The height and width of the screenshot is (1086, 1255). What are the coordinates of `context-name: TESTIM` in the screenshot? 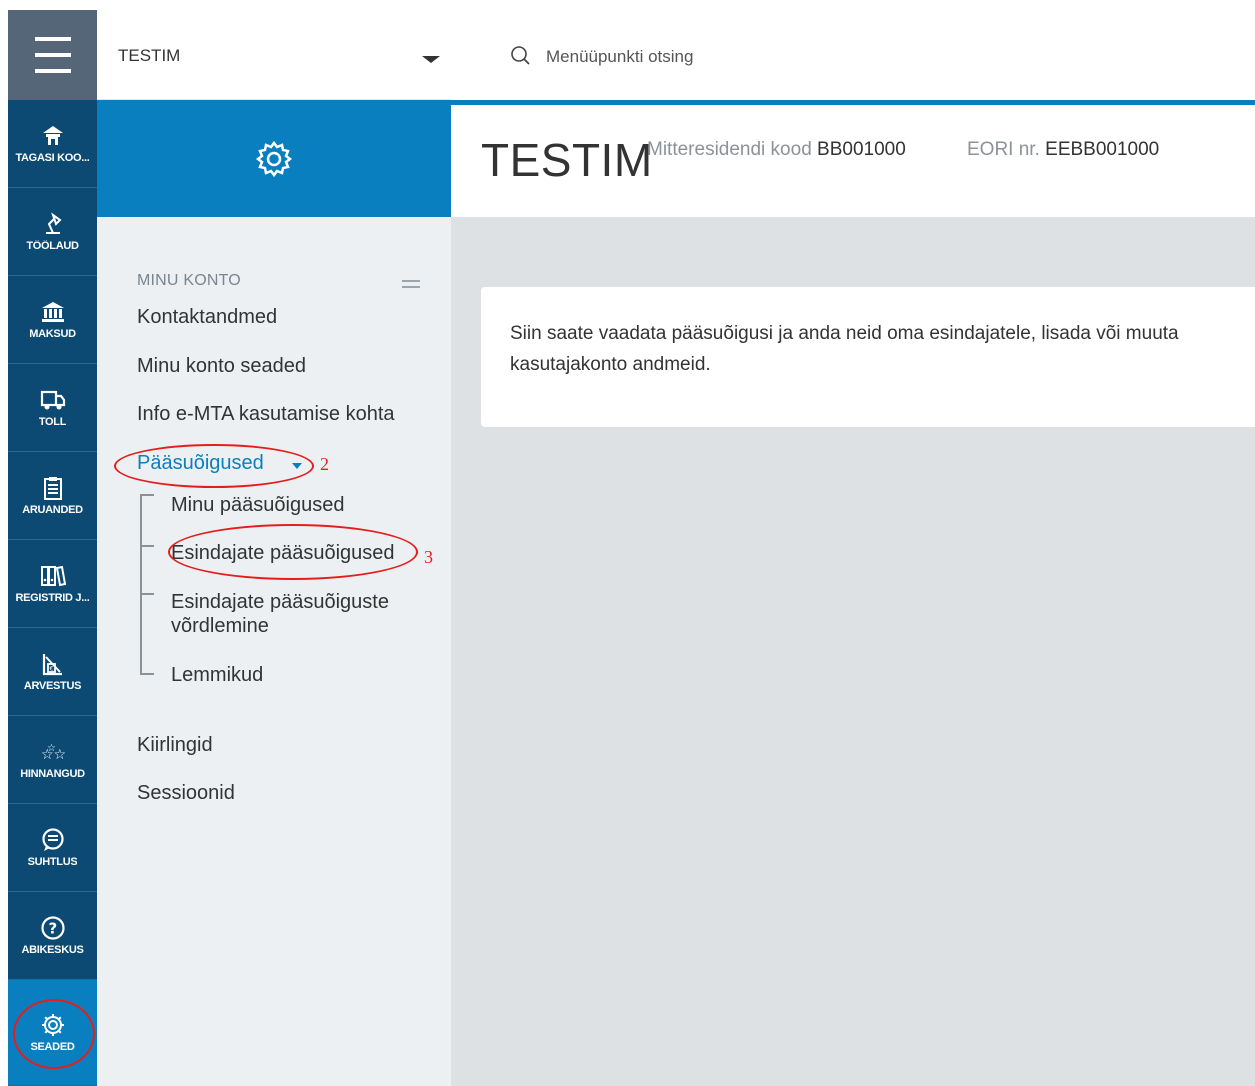 It's located at (149, 55).